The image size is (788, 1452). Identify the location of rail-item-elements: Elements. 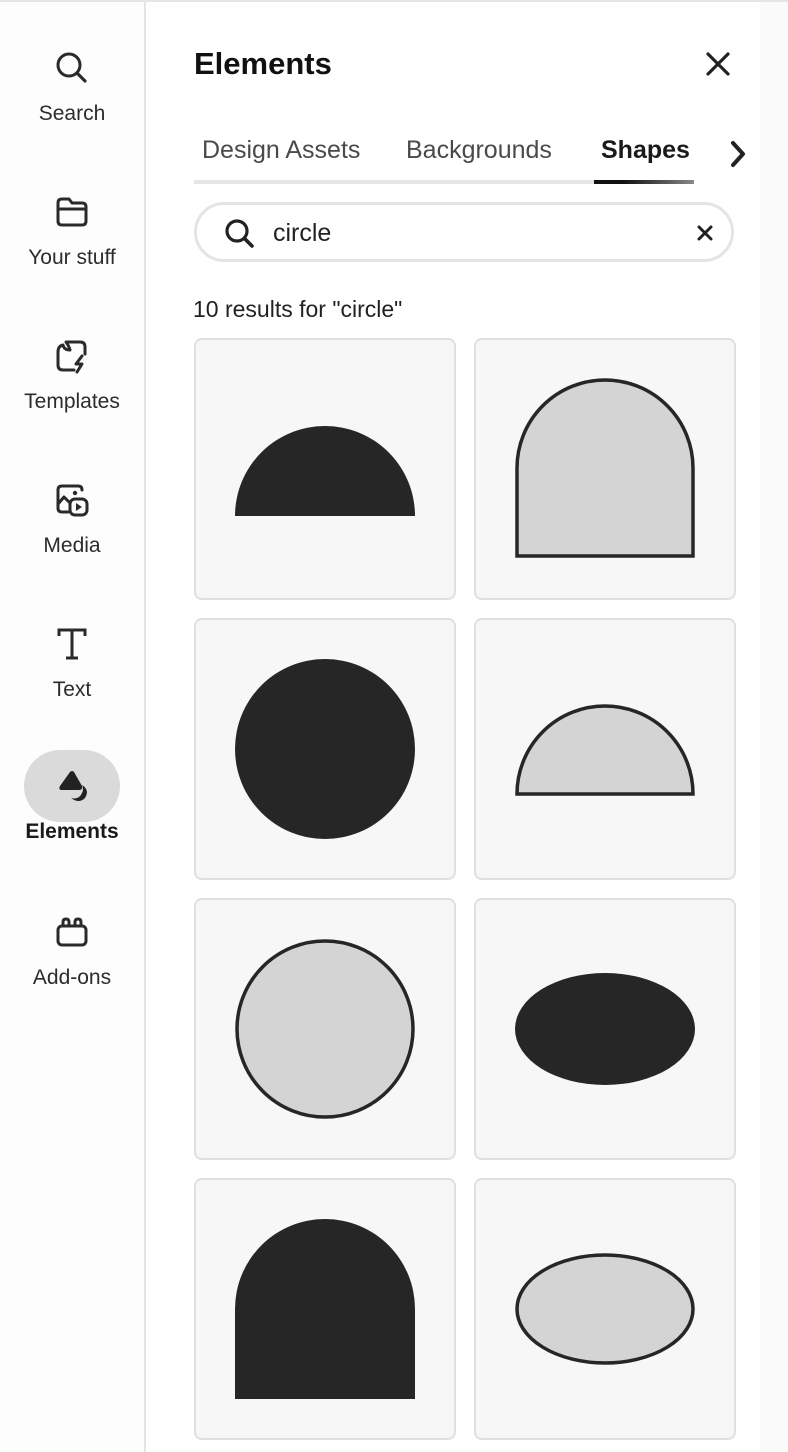
(72, 797).